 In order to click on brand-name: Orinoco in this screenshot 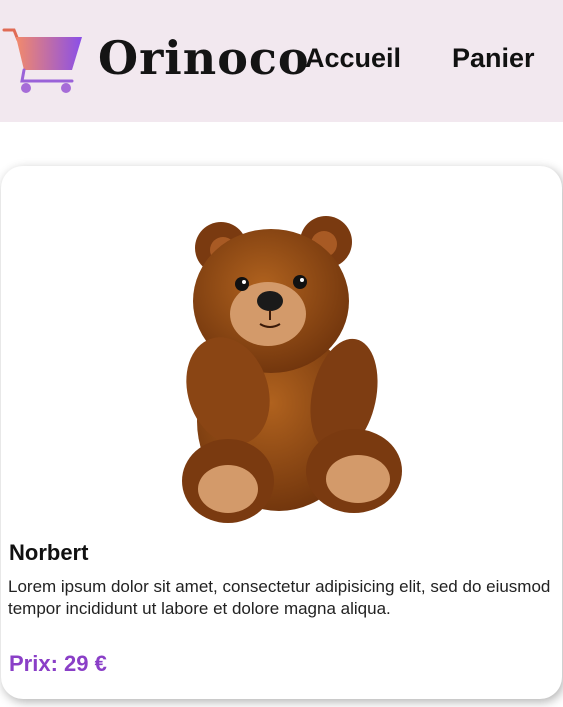, I will do `click(204, 58)`.